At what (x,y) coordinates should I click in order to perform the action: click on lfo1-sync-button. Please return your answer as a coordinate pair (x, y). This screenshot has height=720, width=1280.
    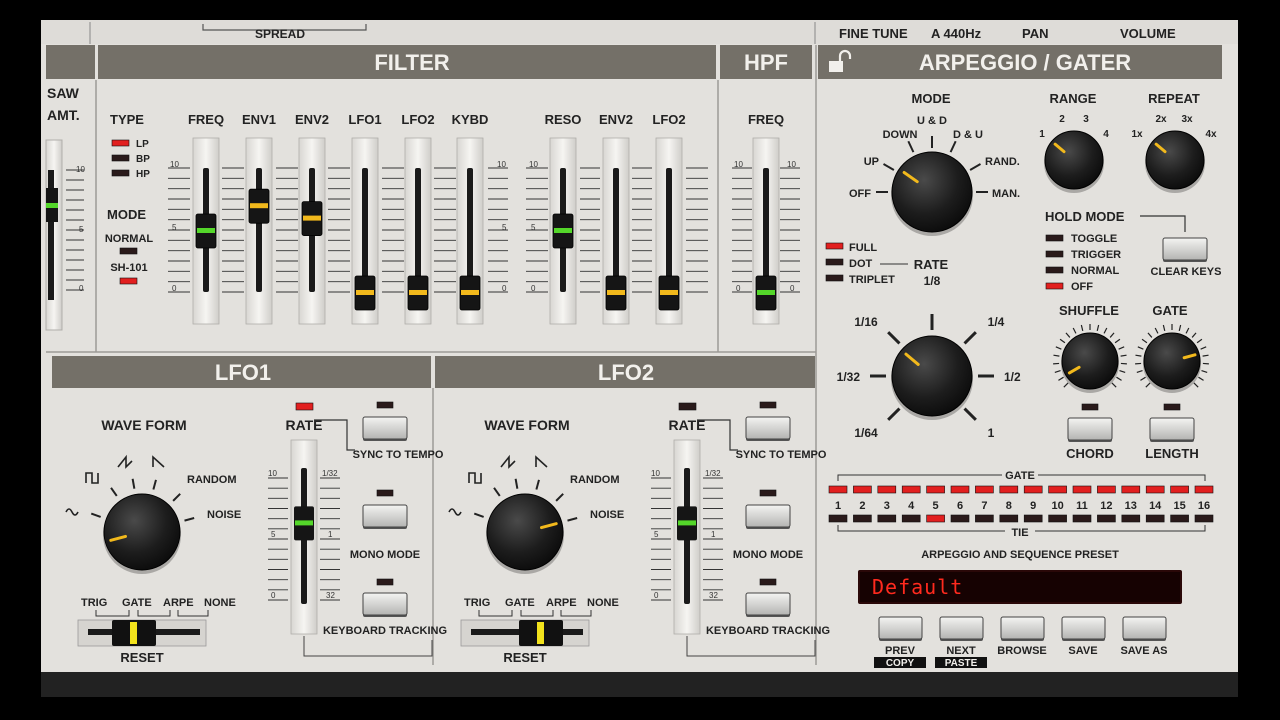
    Looking at the image, I should click on (385, 428).